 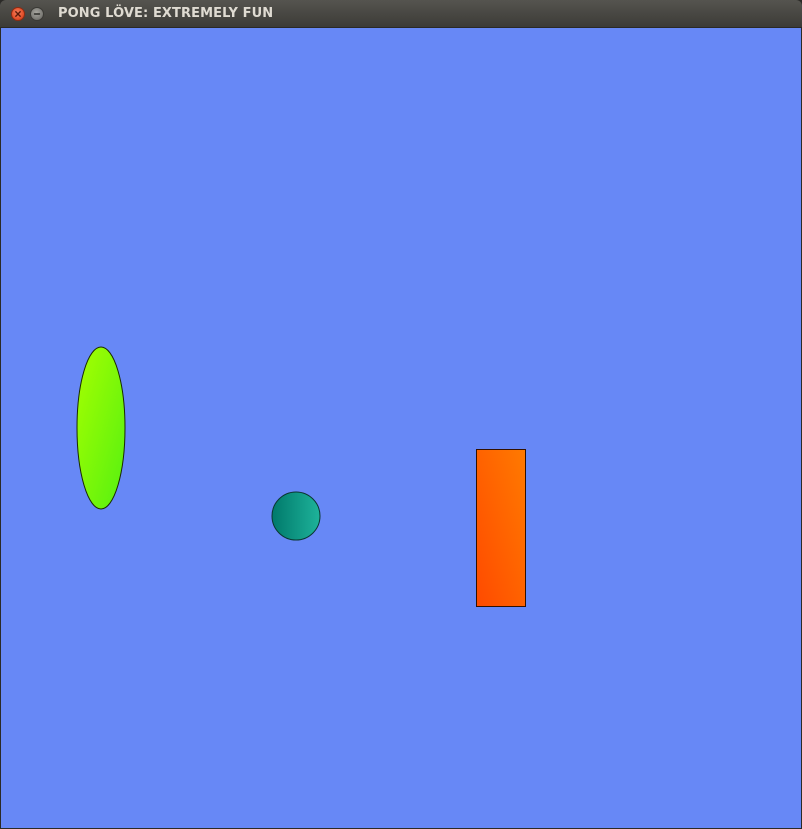 I want to click on close-icon, so click(x=18, y=14).